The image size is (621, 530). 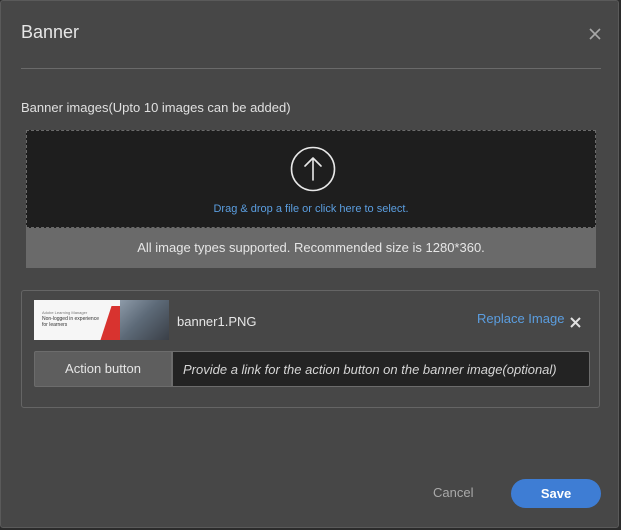 What do you see at coordinates (381, 369) in the screenshot?
I see `action-link-input` at bounding box center [381, 369].